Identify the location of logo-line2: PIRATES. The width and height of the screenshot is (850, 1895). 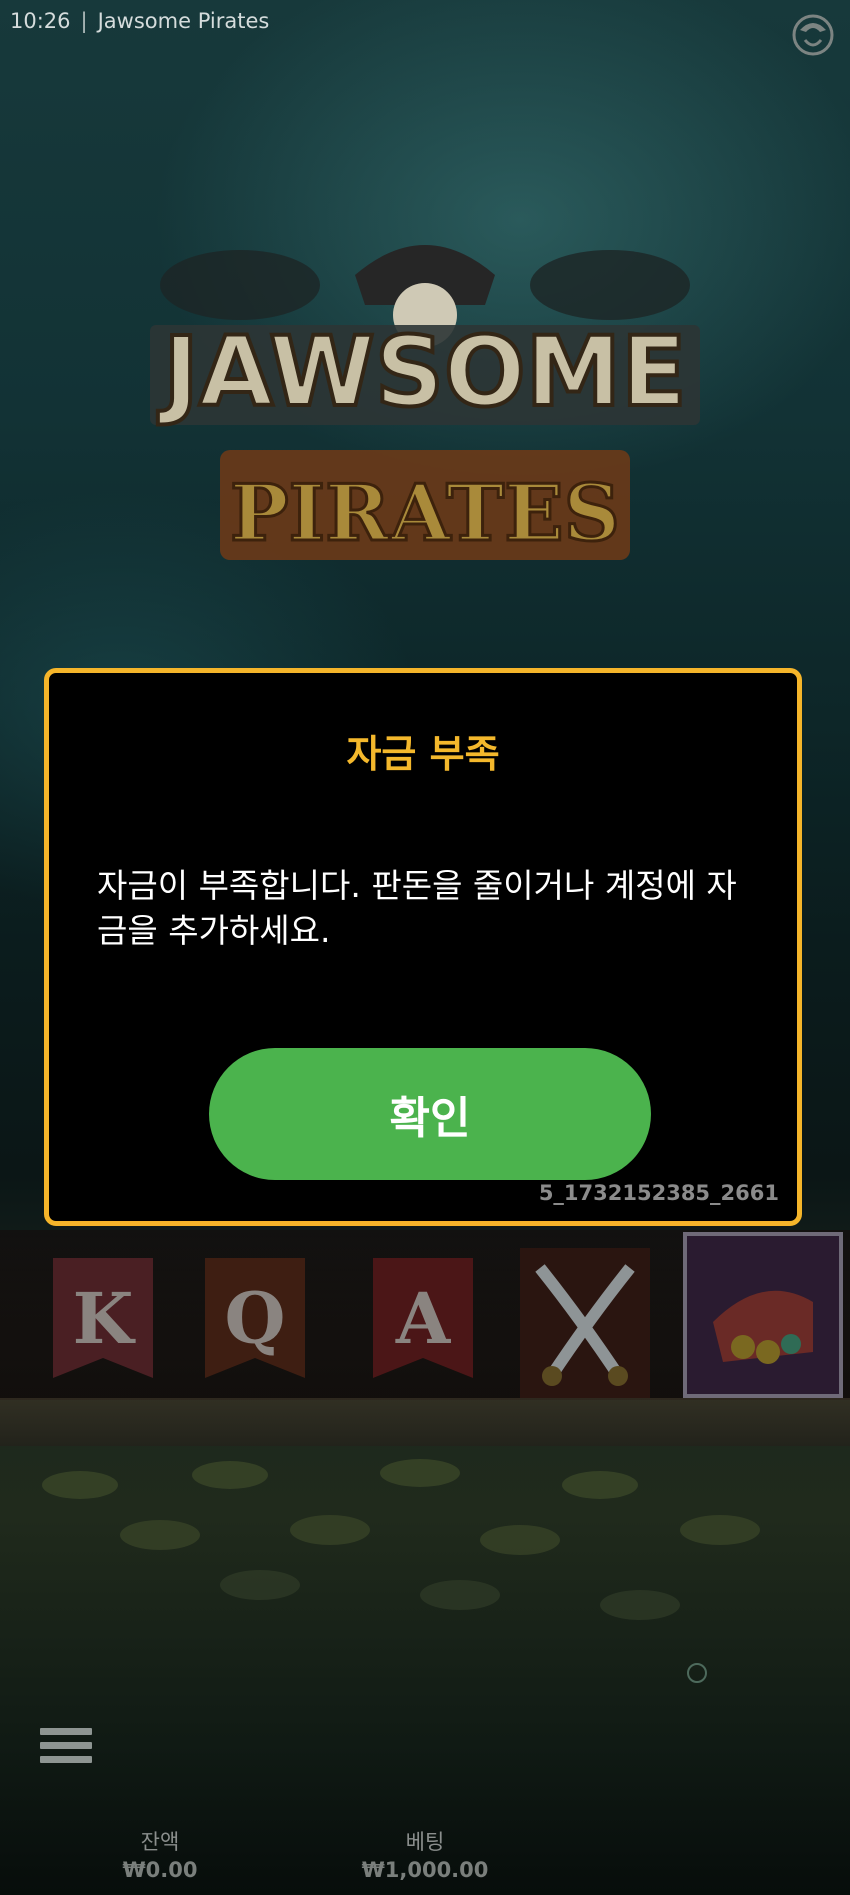
(425, 513).